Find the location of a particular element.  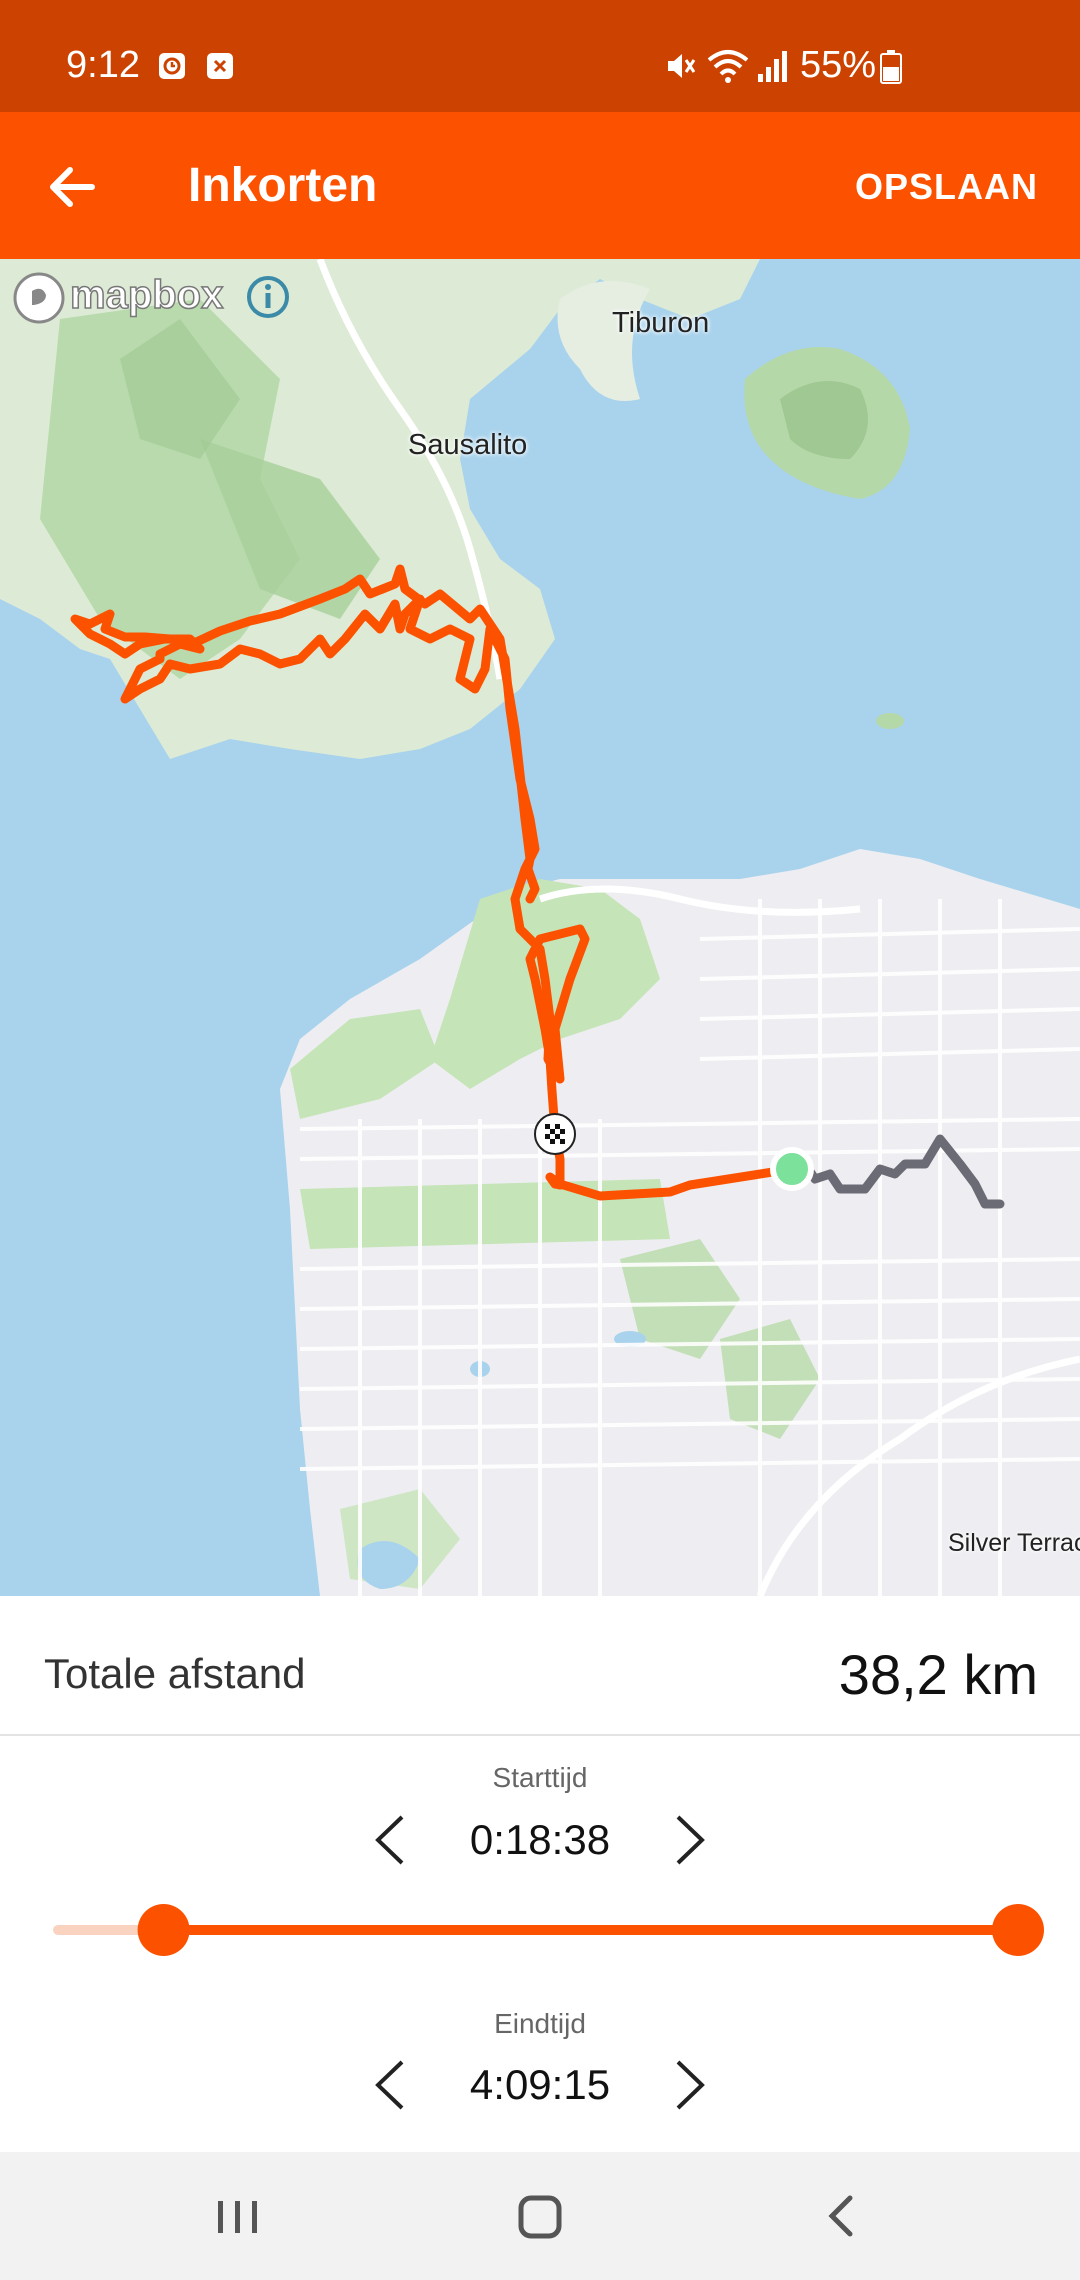

mapbox-logo: mapbox is located at coordinates (122, 297).